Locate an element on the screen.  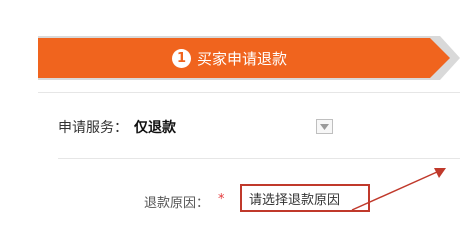
refund-reason-label: 退款原因： is located at coordinates (177, 203).